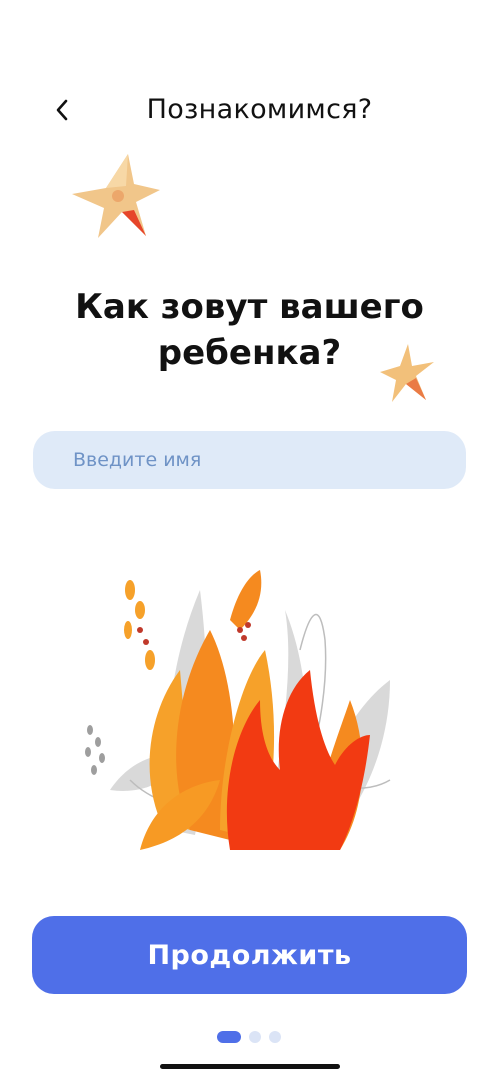  I want to click on pagination-dots, so click(249, 1037).